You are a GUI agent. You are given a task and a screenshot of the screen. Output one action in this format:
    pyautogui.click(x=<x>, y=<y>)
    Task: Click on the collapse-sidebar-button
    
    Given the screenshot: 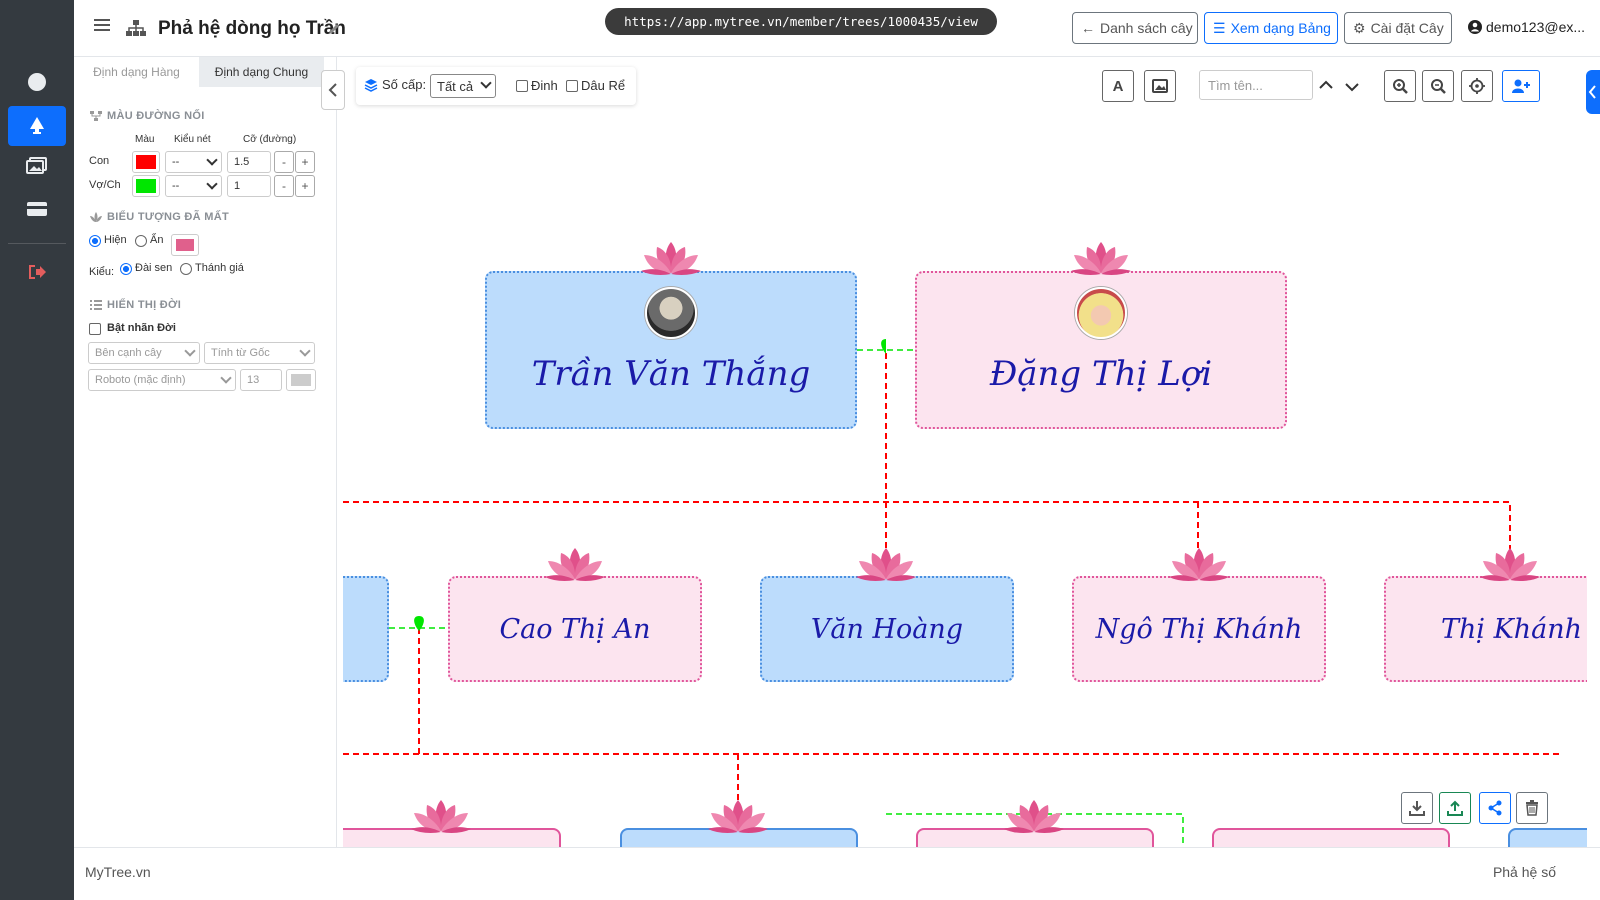 What is the action you would take?
    pyautogui.click(x=333, y=90)
    